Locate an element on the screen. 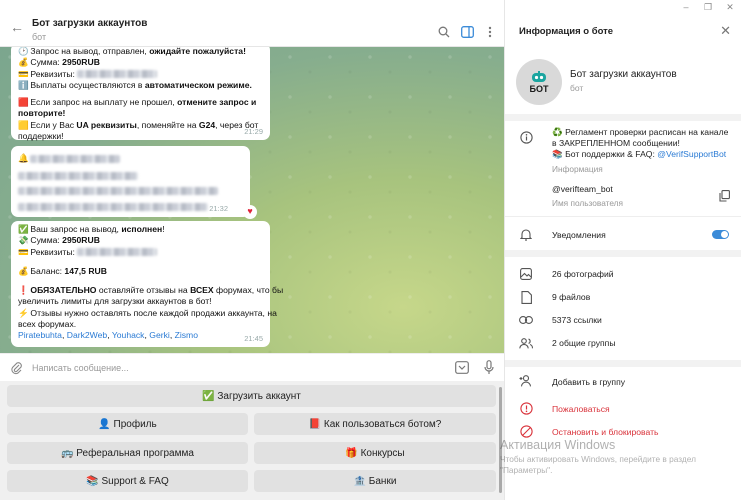 This screenshot has height=500, width=741. bot-name: Бот загрузки аккаунтов is located at coordinates (623, 74).